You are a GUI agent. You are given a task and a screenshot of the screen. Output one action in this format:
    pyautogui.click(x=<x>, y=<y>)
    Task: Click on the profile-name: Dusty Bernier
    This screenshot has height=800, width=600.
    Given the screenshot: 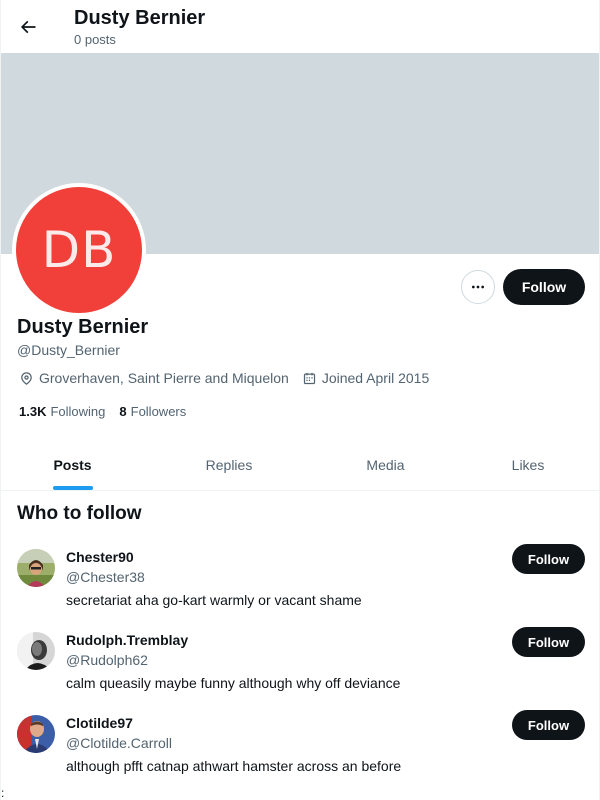 What is the action you would take?
    pyautogui.click(x=83, y=327)
    